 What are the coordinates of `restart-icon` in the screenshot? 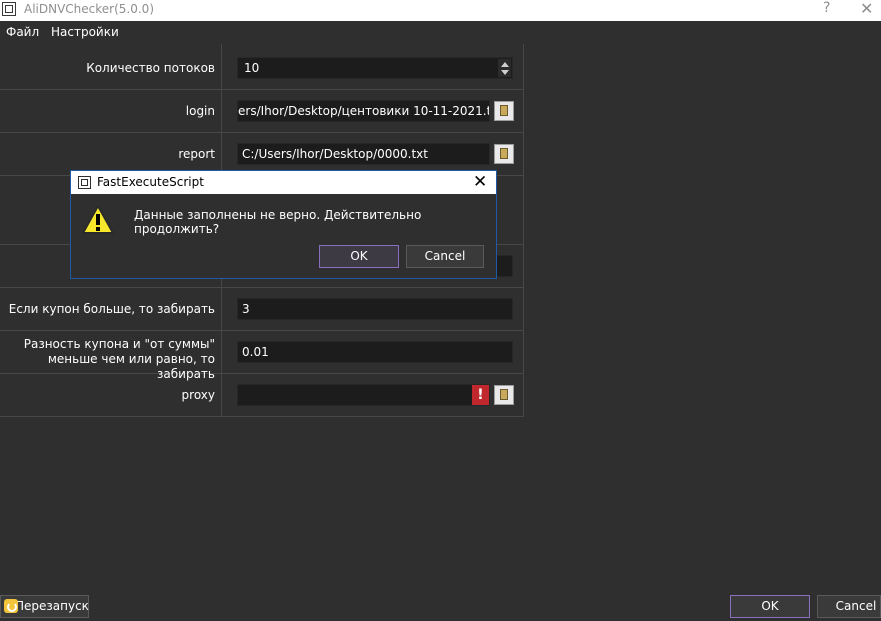 It's located at (11, 606).